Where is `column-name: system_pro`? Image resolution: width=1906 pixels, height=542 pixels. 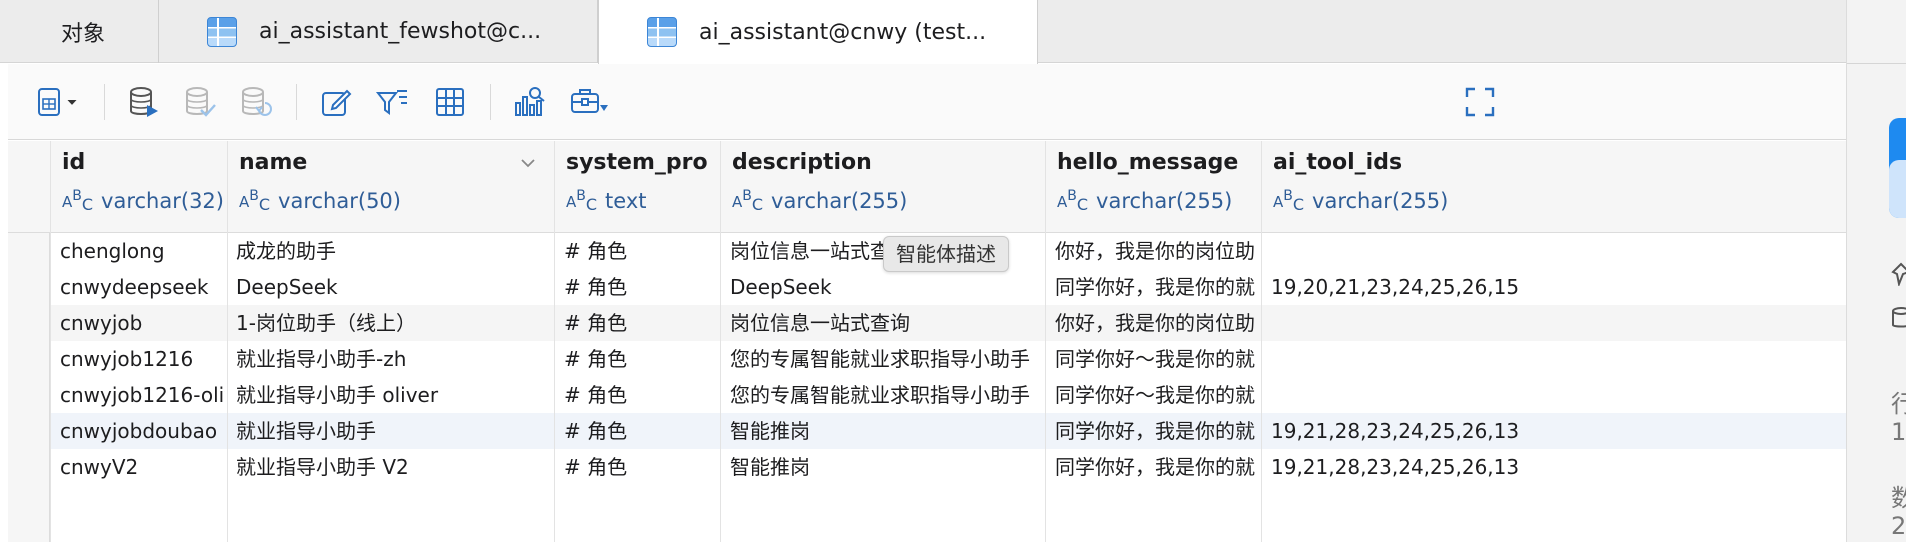 column-name: system_pro is located at coordinates (637, 162).